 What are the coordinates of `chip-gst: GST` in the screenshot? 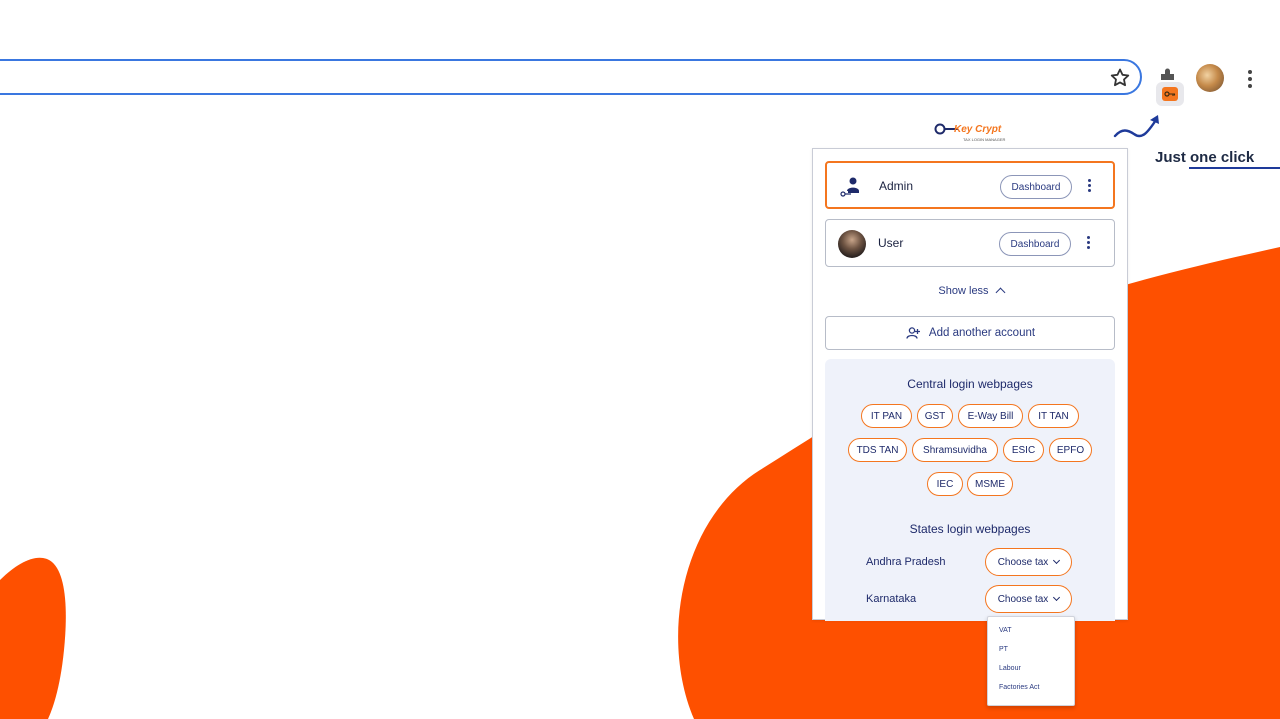 It's located at (935, 416).